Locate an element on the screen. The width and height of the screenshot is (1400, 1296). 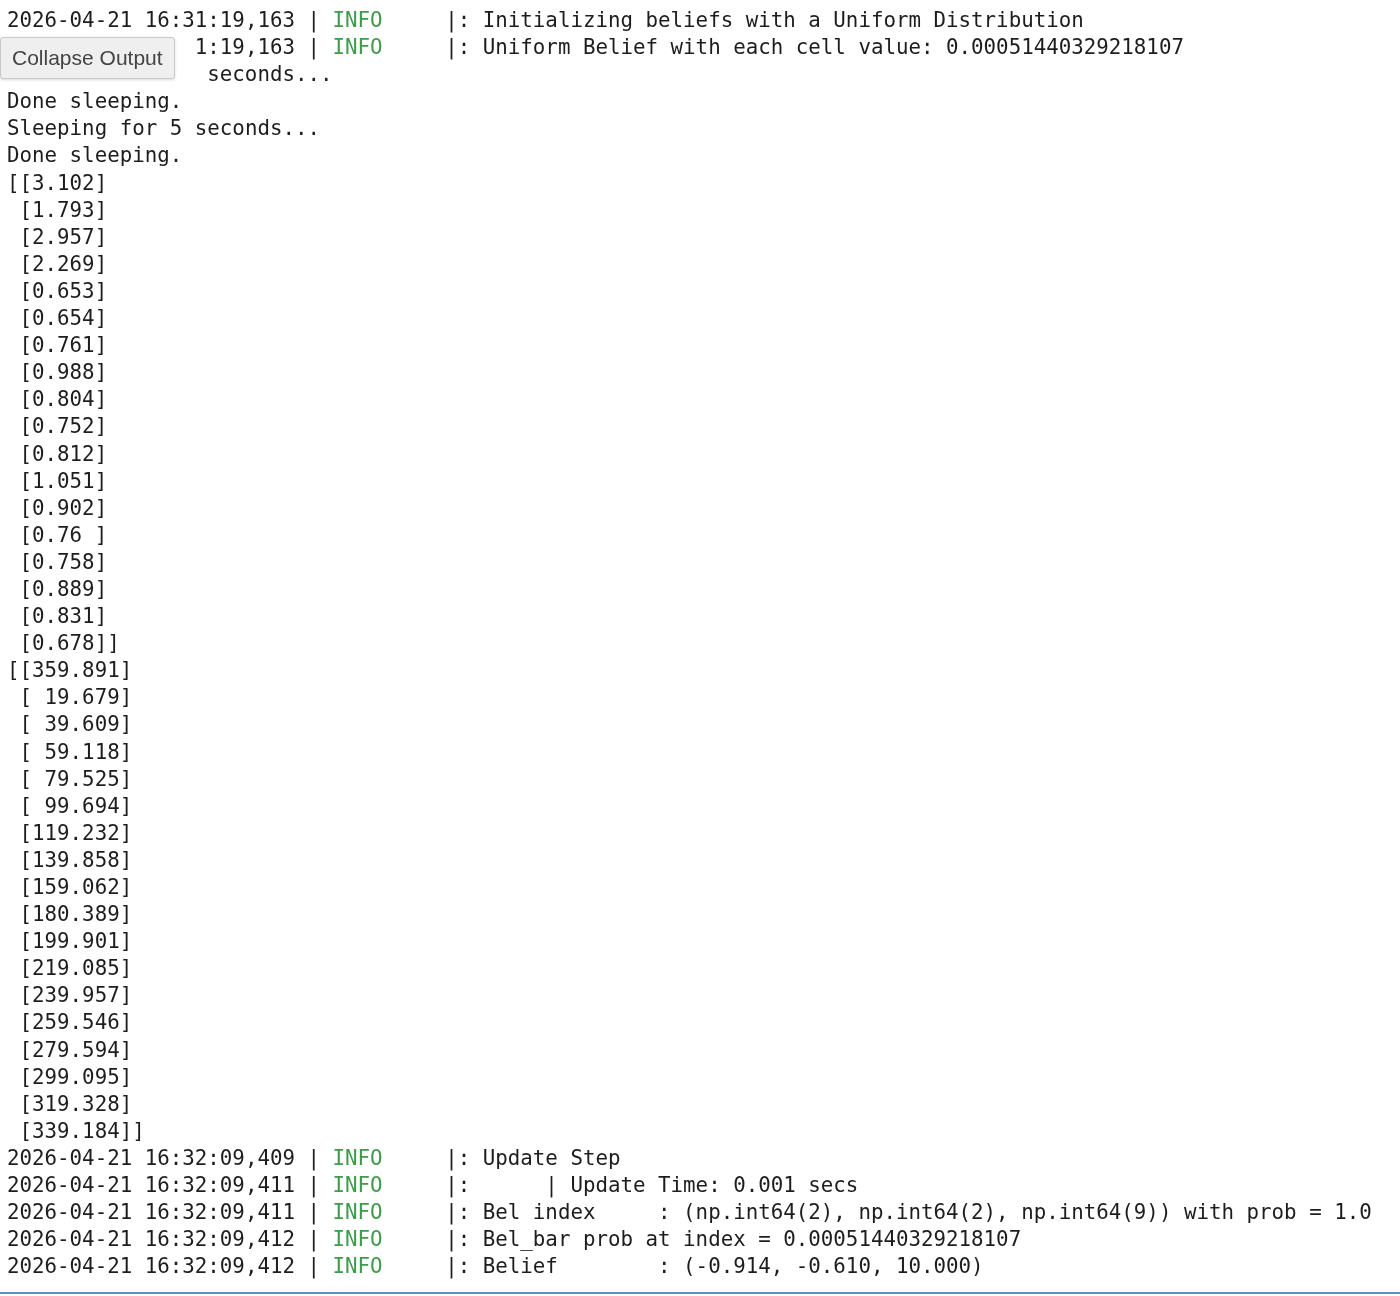
output-line: [0.653] is located at coordinates (63, 291).